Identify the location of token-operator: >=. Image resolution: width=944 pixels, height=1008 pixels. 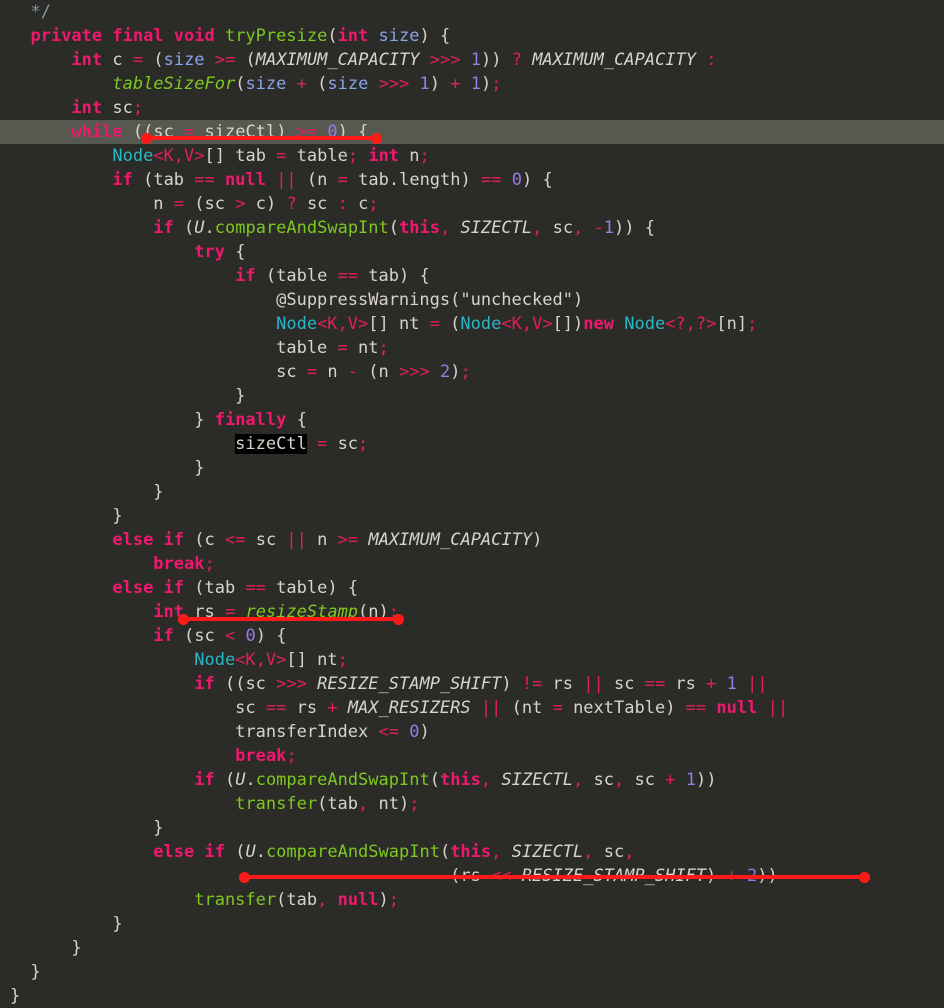
(230, 60).